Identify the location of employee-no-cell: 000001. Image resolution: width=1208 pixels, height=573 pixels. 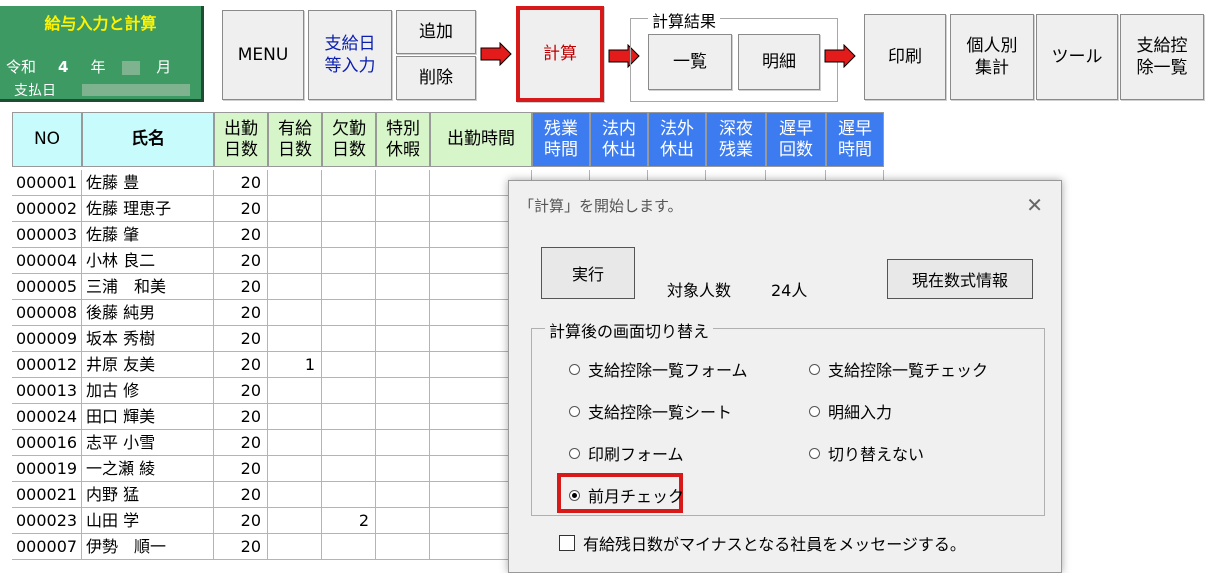
(47, 183).